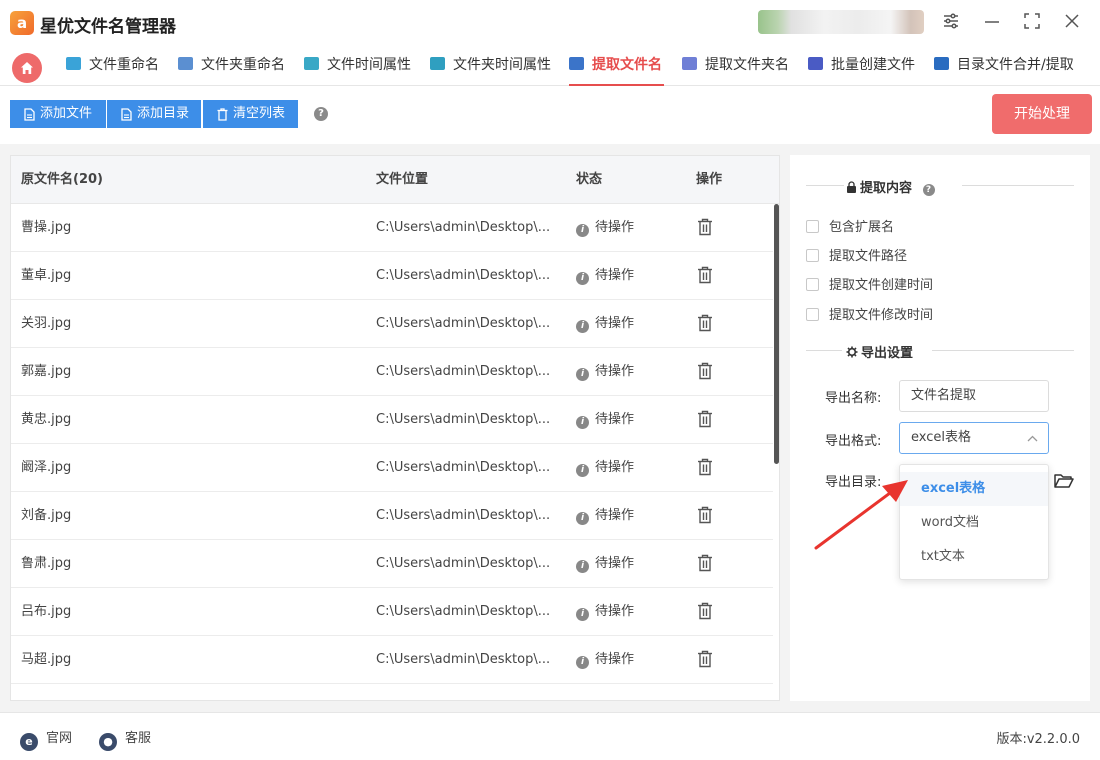 This screenshot has width=1100, height=760. Describe the element at coordinates (589, 180) in the screenshot. I see `column-header-status: 状态` at that location.